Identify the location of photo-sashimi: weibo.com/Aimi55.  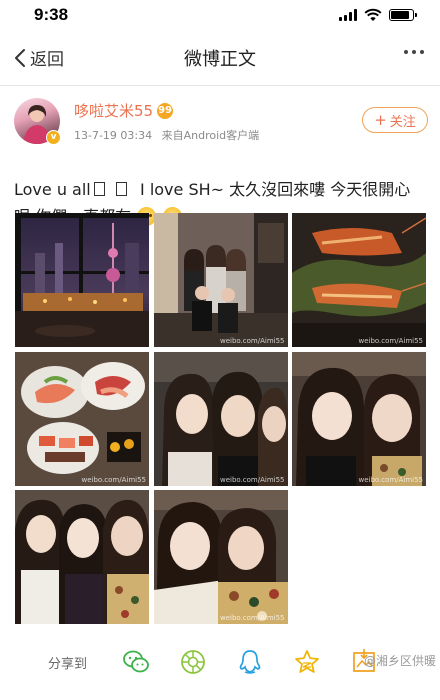
(82, 418).